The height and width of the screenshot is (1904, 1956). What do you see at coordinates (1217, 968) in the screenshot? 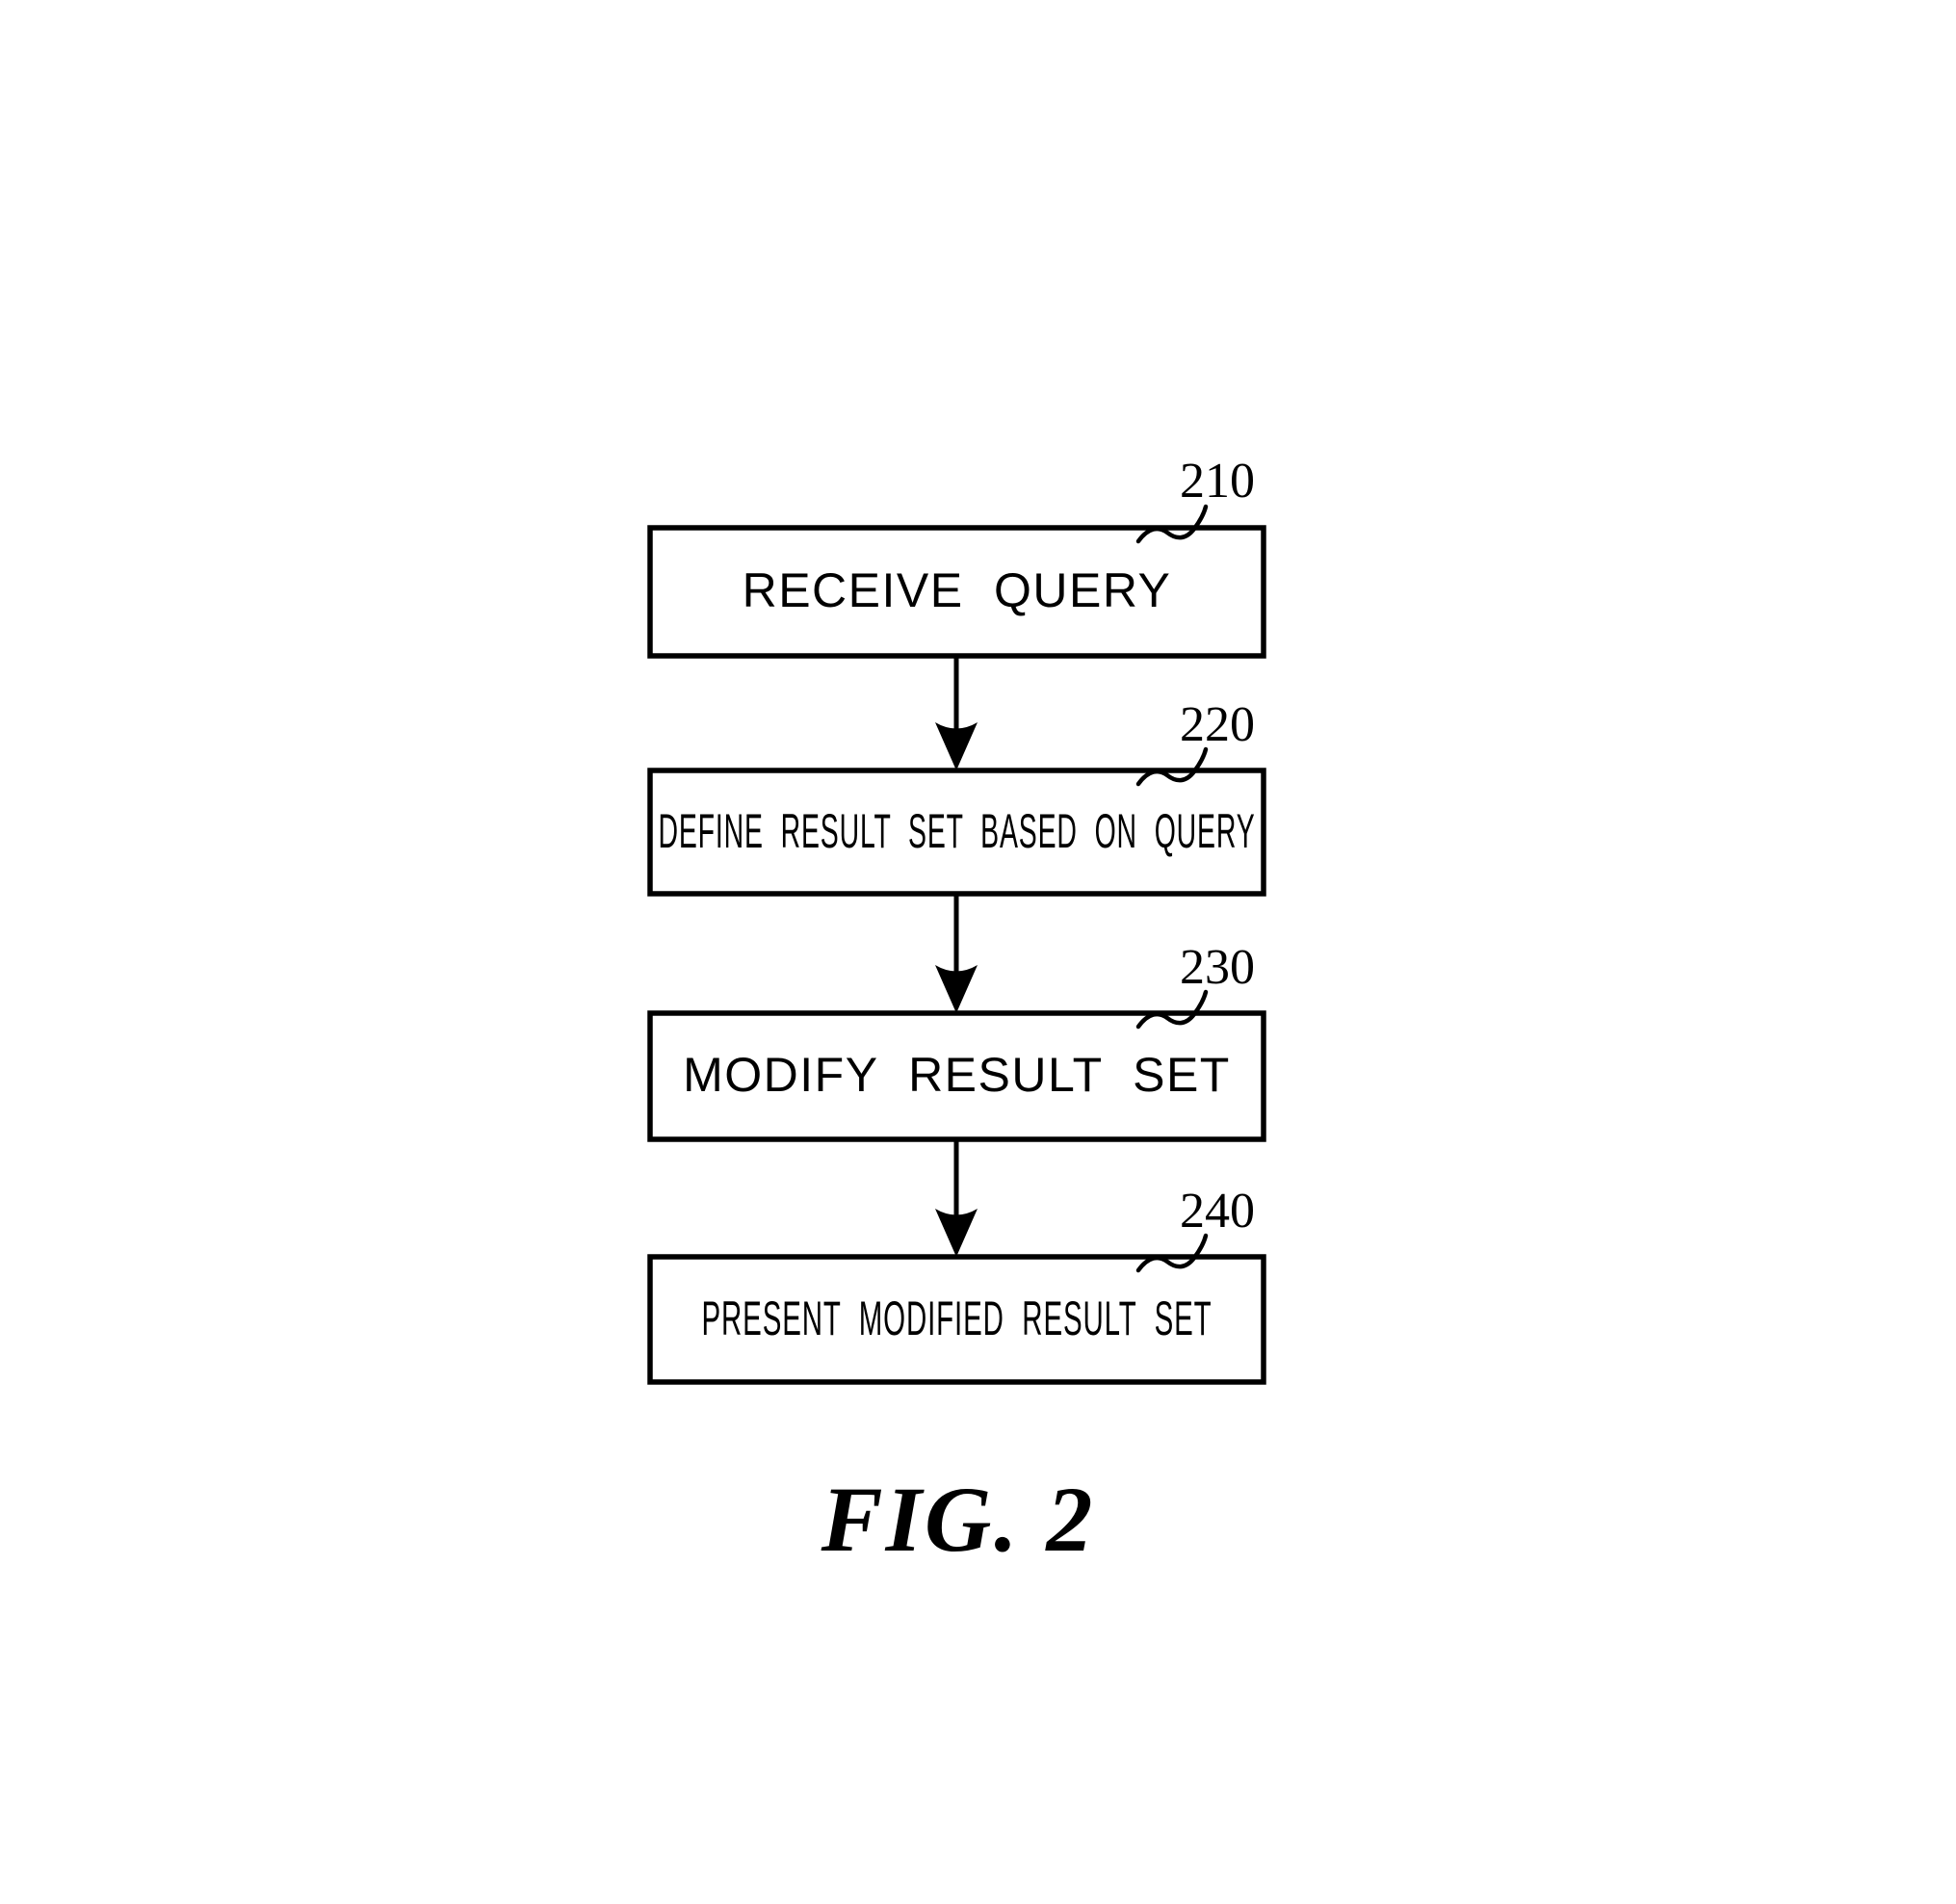
I see `reference-numeral-230: 230` at bounding box center [1217, 968].